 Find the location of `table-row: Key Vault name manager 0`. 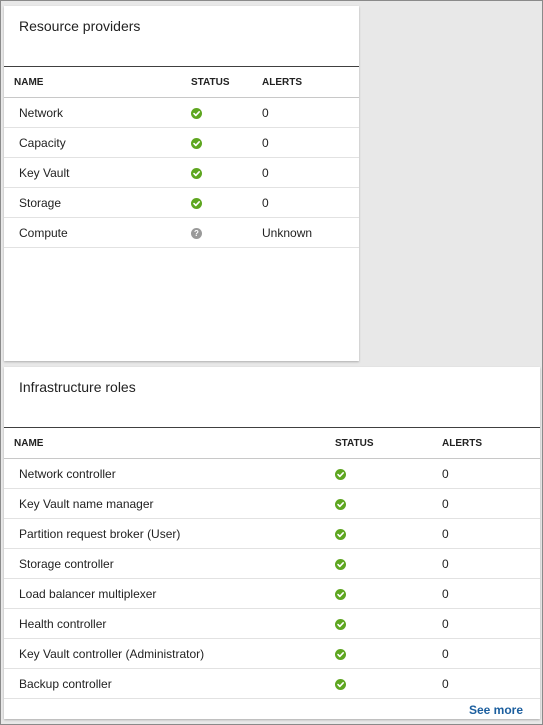

table-row: Key Vault name manager 0 is located at coordinates (272, 503).